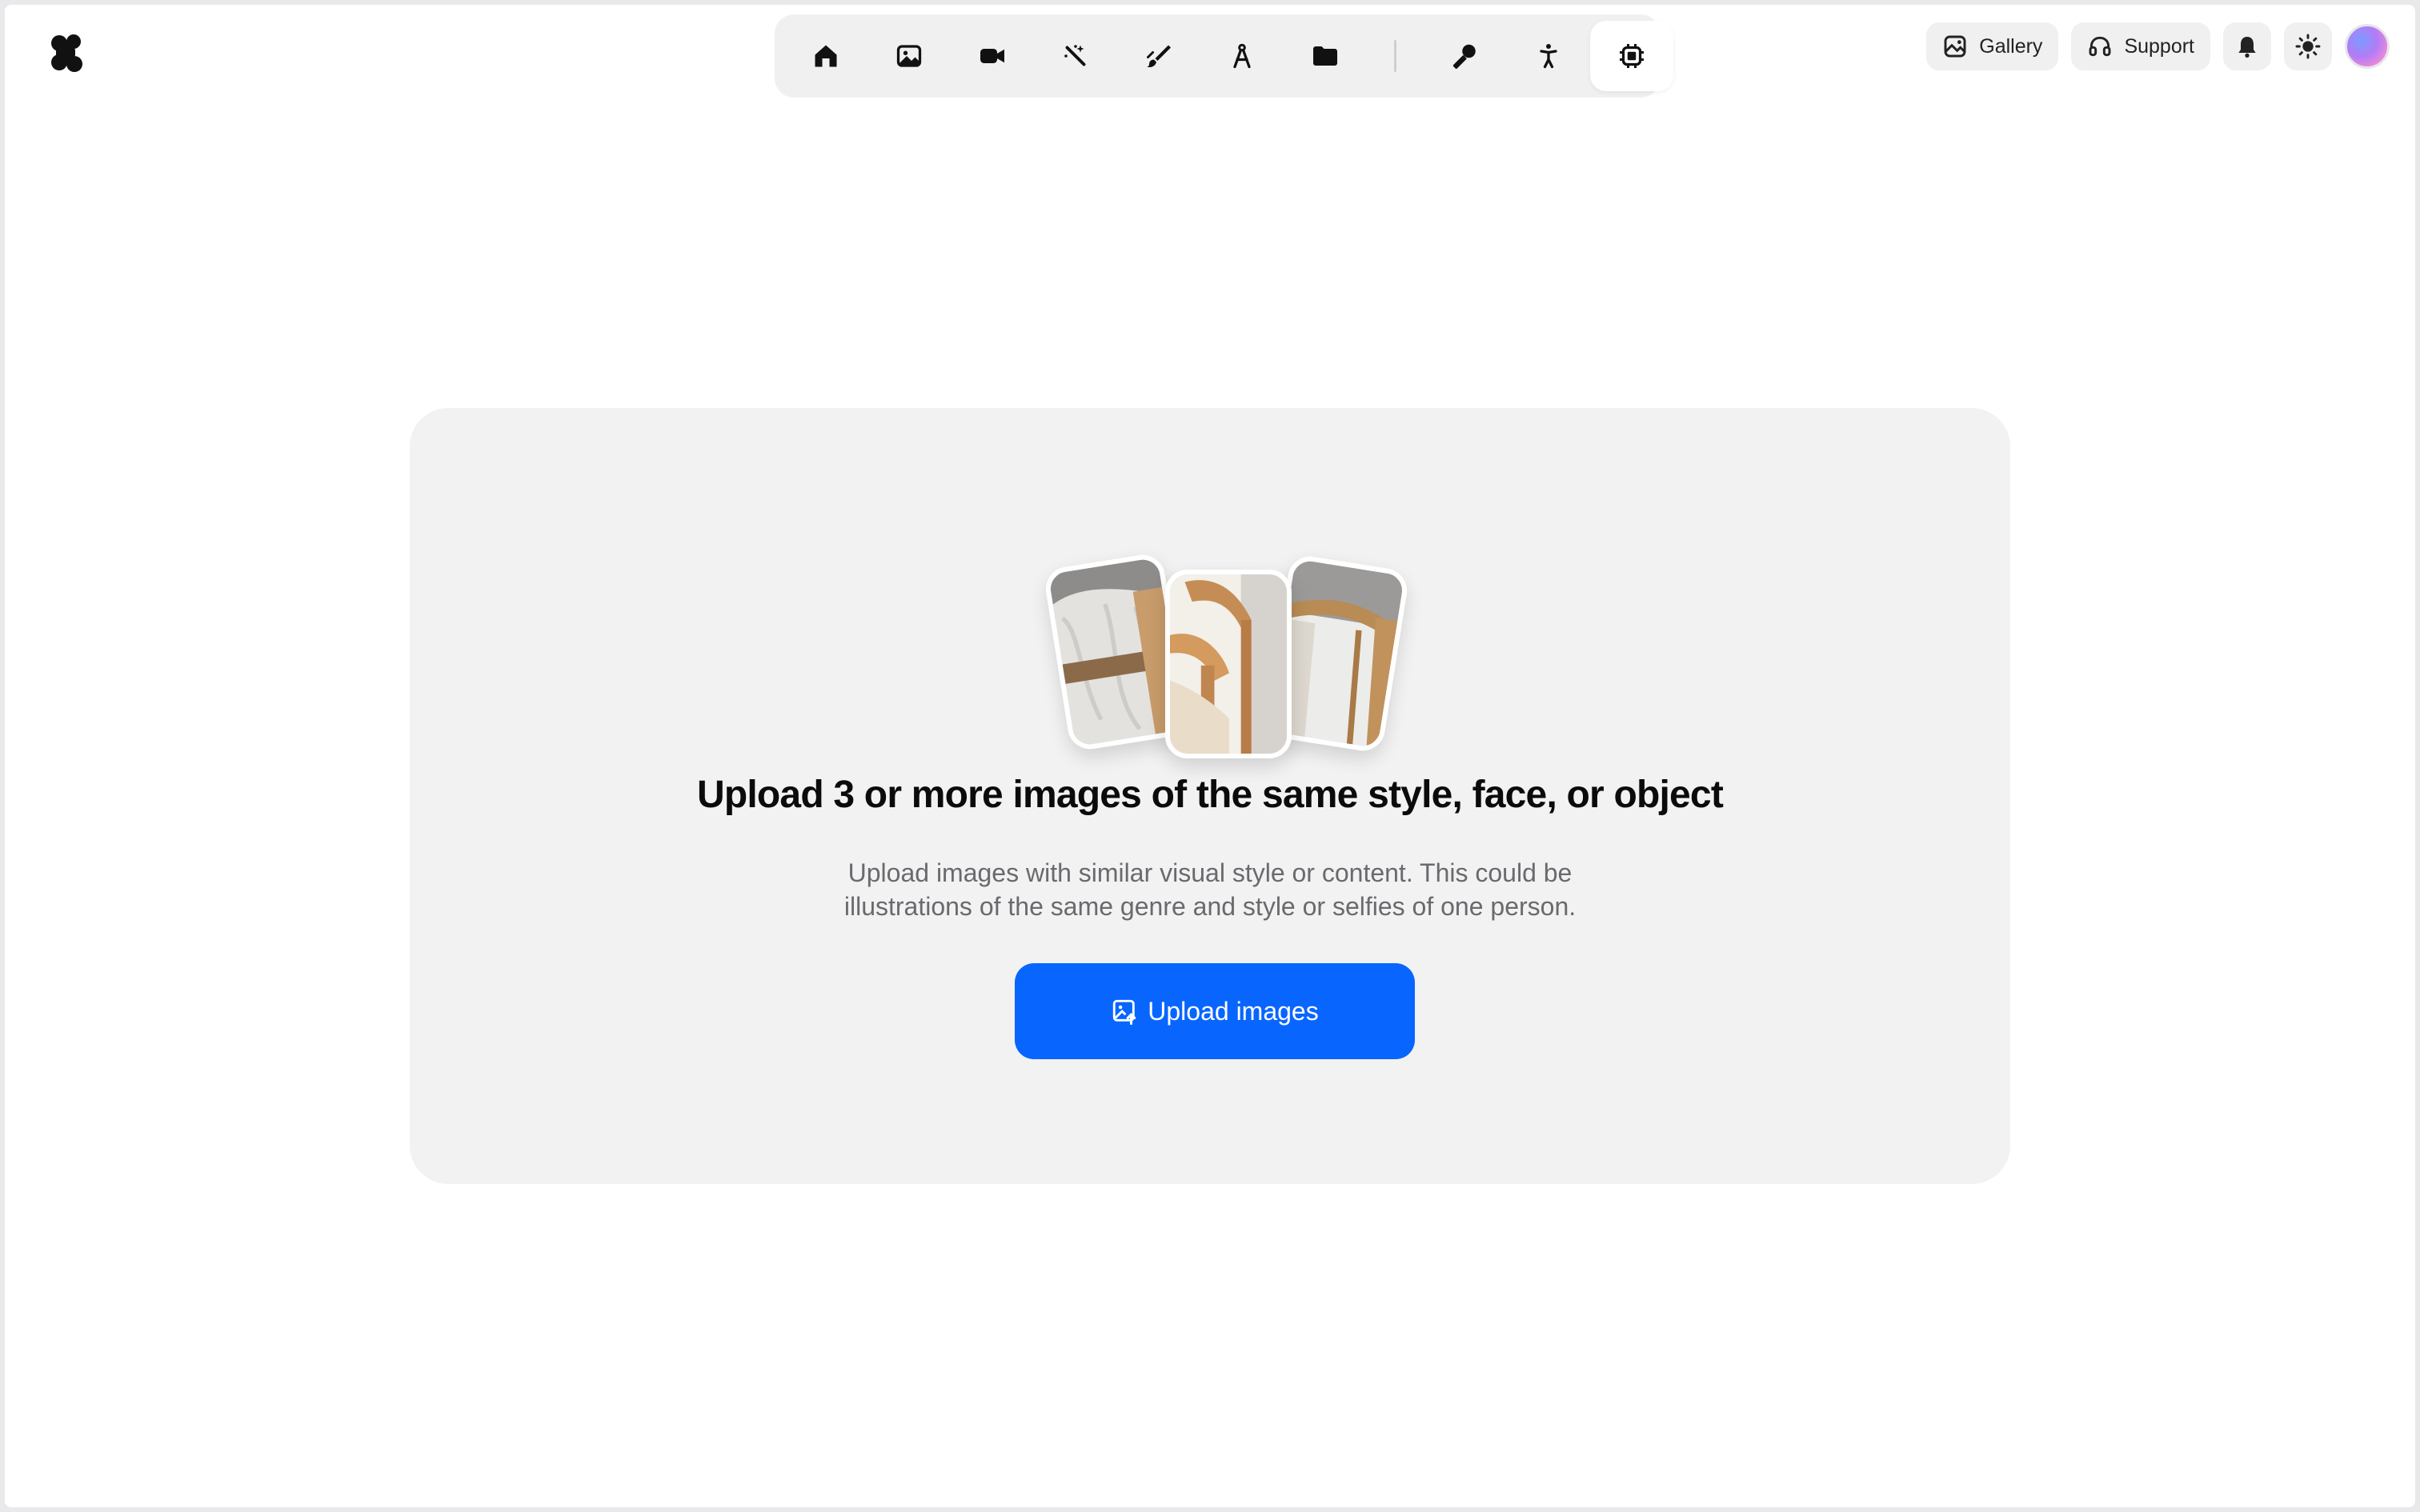 The width and height of the screenshot is (2420, 1512). Describe the element at coordinates (1228, 664) in the screenshot. I see `sample-image-armchair` at that location.